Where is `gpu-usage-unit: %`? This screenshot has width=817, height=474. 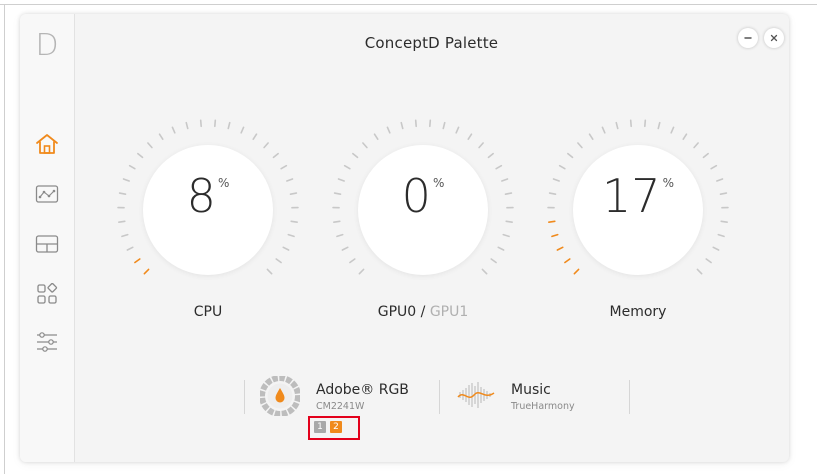 gpu-usage-unit: % is located at coordinates (438, 183).